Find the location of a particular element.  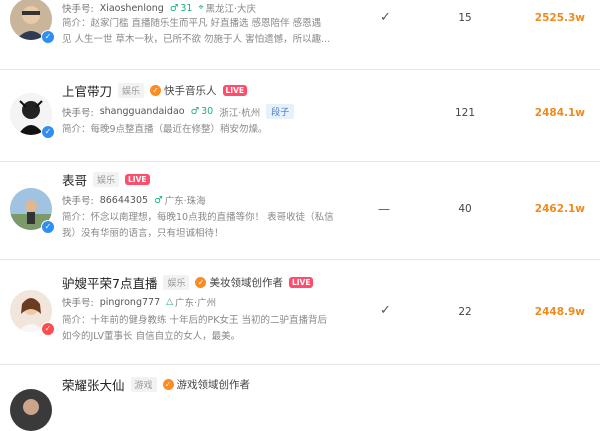

location-pin-icon: ⌖ is located at coordinates (201, 8).